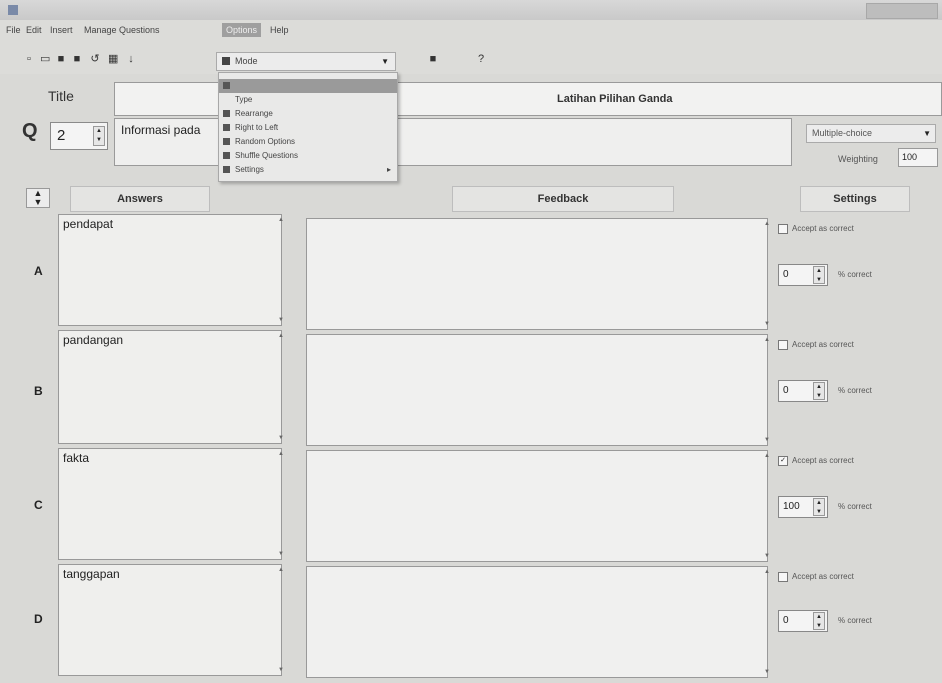 Image resolution: width=942 pixels, height=683 pixels. I want to click on answer-text: tanggapan, so click(91, 574).